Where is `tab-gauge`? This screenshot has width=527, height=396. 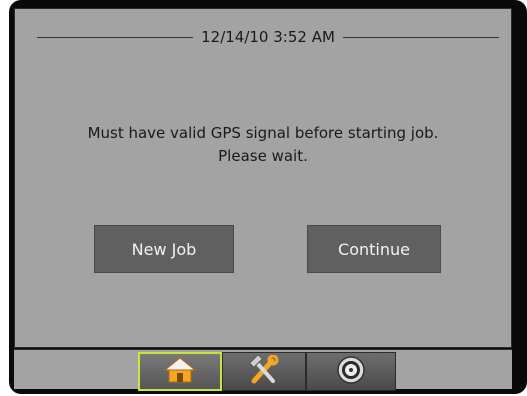
tab-gauge is located at coordinates (351, 371).